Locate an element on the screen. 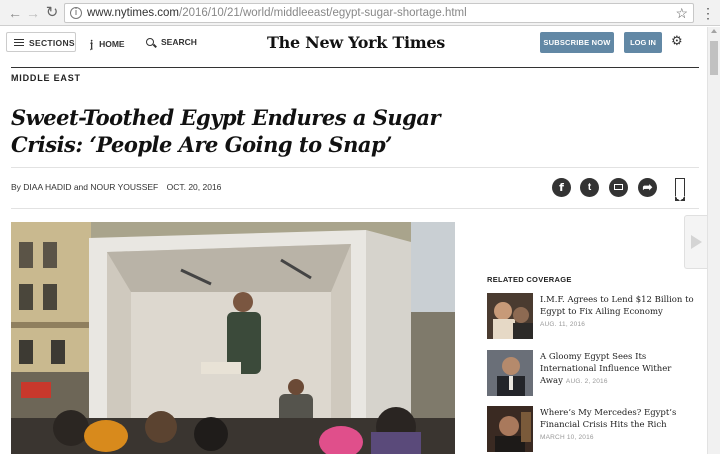 This screenshot has width=720, height=454. subscribe-button: SUBSCRIBE NOW is located at coordinates (577, 42).